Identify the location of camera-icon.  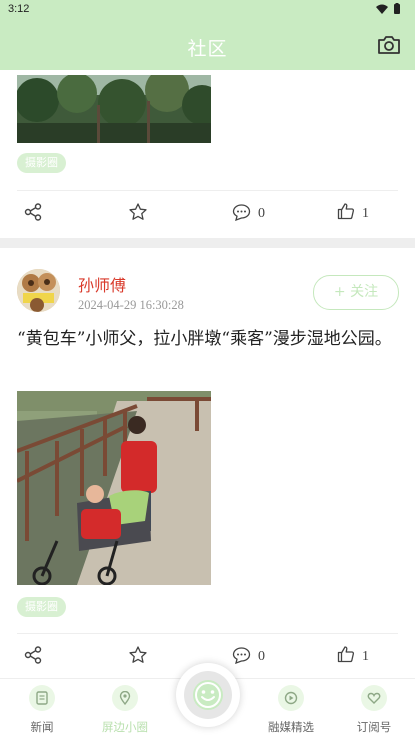
(389, 45).